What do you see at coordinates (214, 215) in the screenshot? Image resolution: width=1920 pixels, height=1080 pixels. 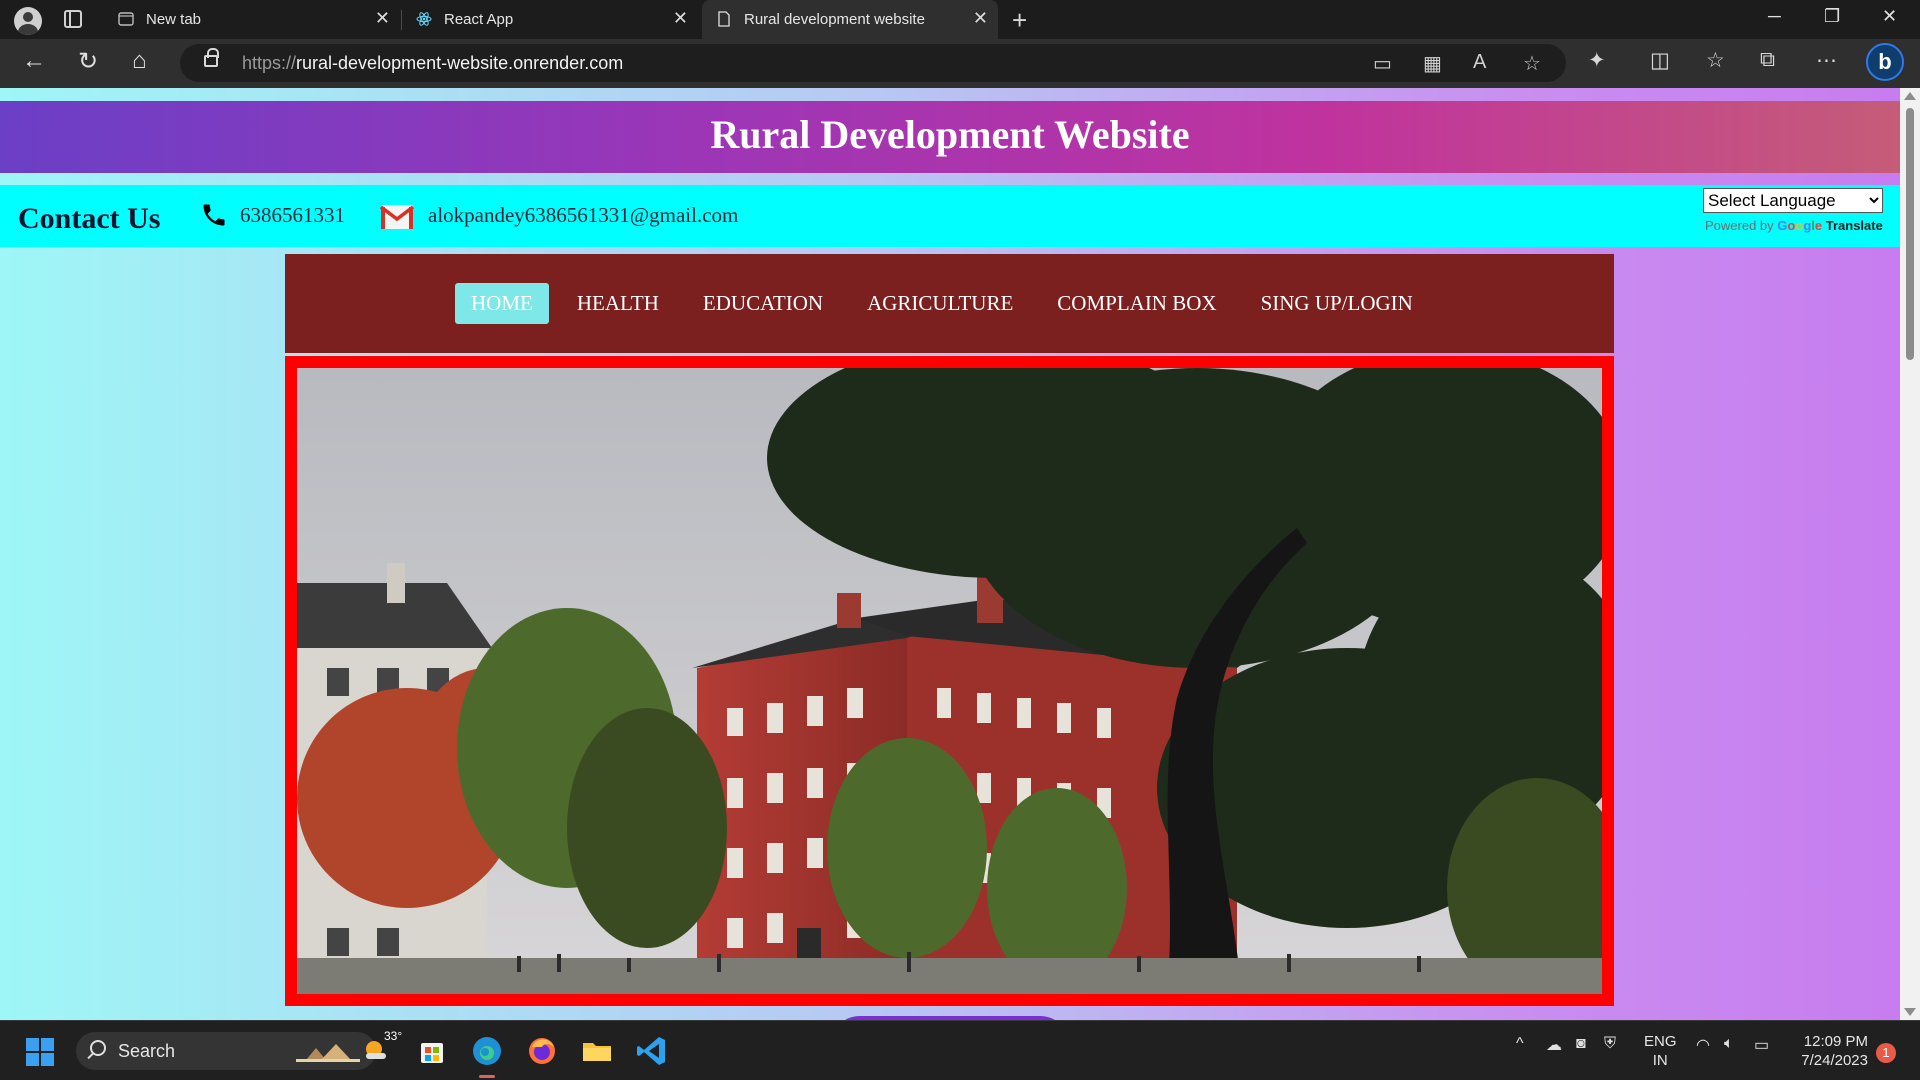 I see `phone-icon` at bounding box center [214, 215].